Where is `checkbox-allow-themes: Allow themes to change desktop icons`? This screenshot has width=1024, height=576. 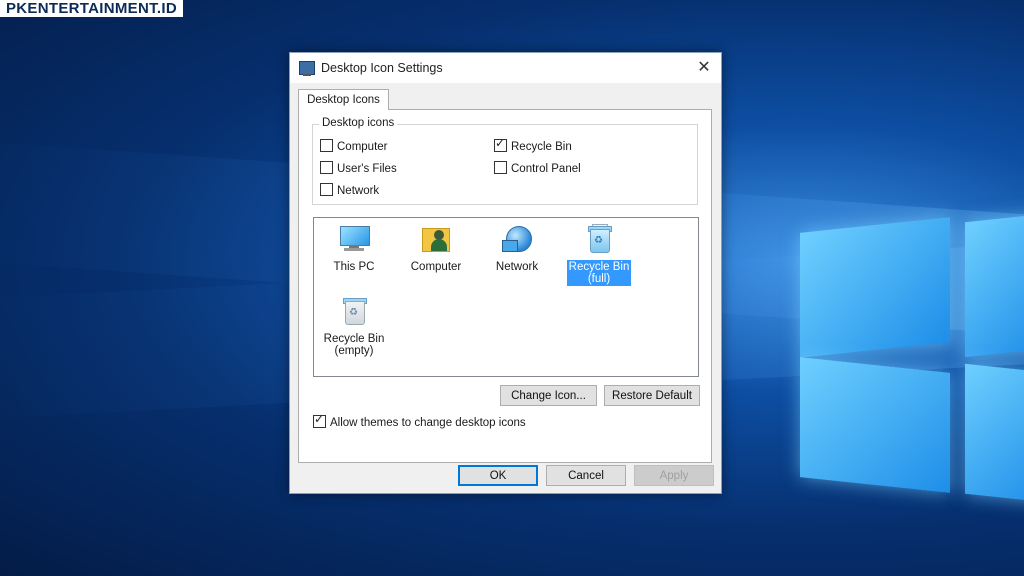
checkbox-allow-themes: Allow themes to change desktop icons is located at coordinates (419, 421).